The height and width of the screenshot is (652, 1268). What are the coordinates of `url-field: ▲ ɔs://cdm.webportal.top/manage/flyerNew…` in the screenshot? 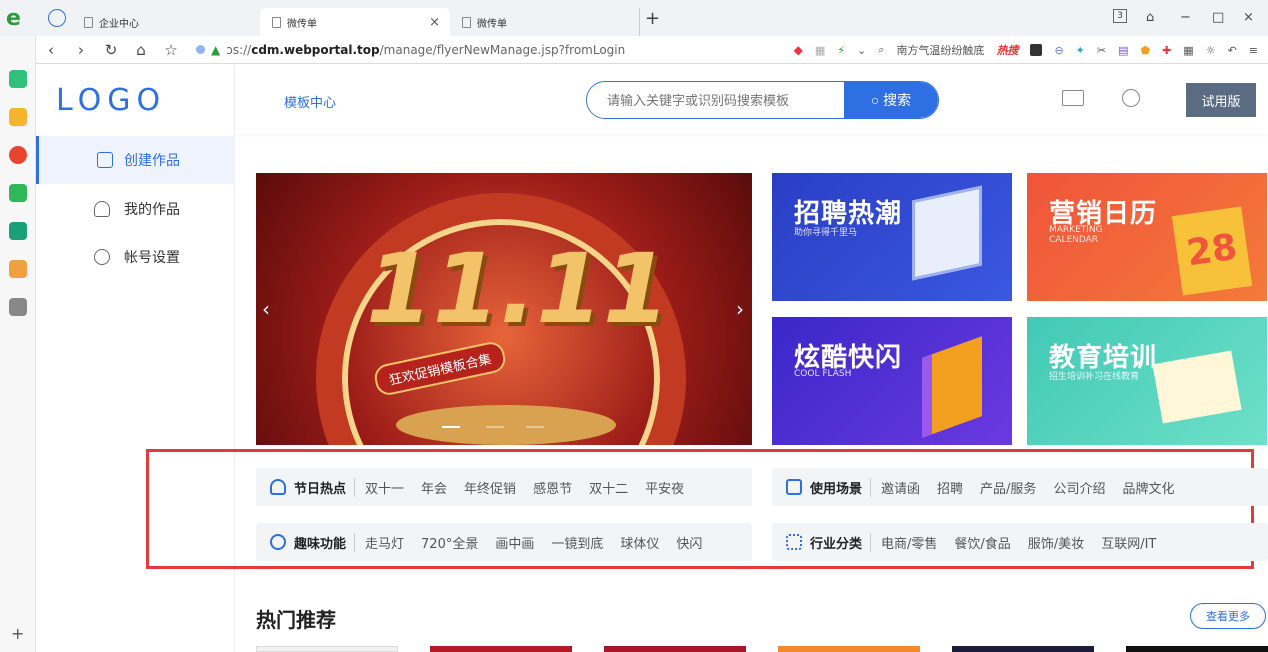 It's located at (410, 50).